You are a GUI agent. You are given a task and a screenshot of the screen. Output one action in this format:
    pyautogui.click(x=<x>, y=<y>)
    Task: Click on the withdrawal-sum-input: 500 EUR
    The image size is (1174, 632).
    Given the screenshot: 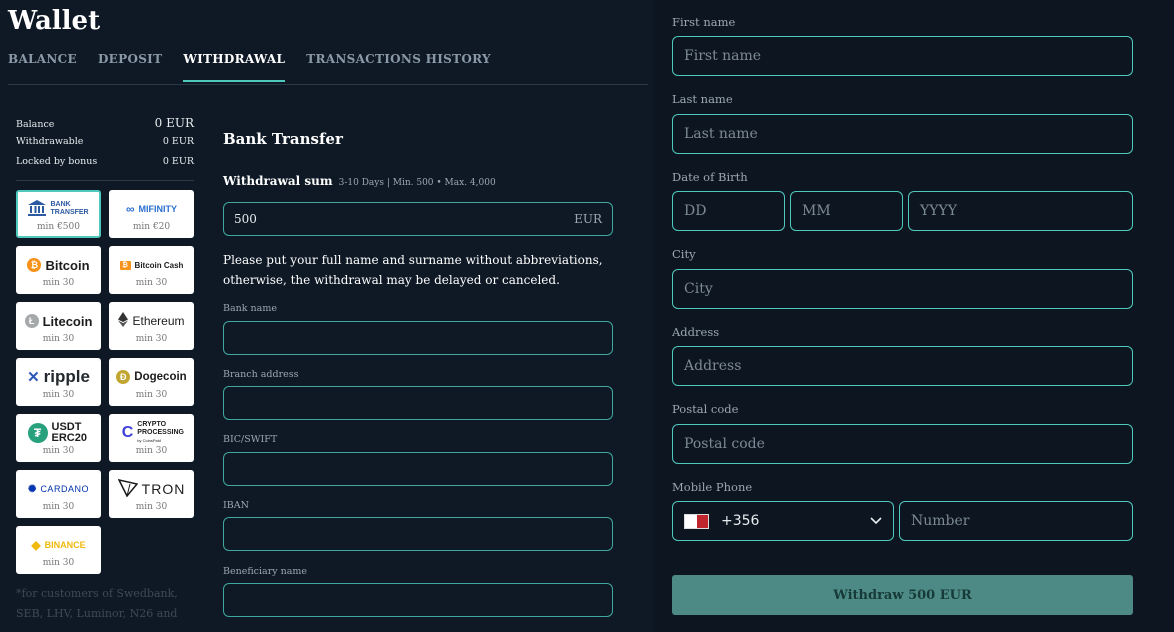 What is the action you would take?
    pyautogui.click(x=418, y=219)
    